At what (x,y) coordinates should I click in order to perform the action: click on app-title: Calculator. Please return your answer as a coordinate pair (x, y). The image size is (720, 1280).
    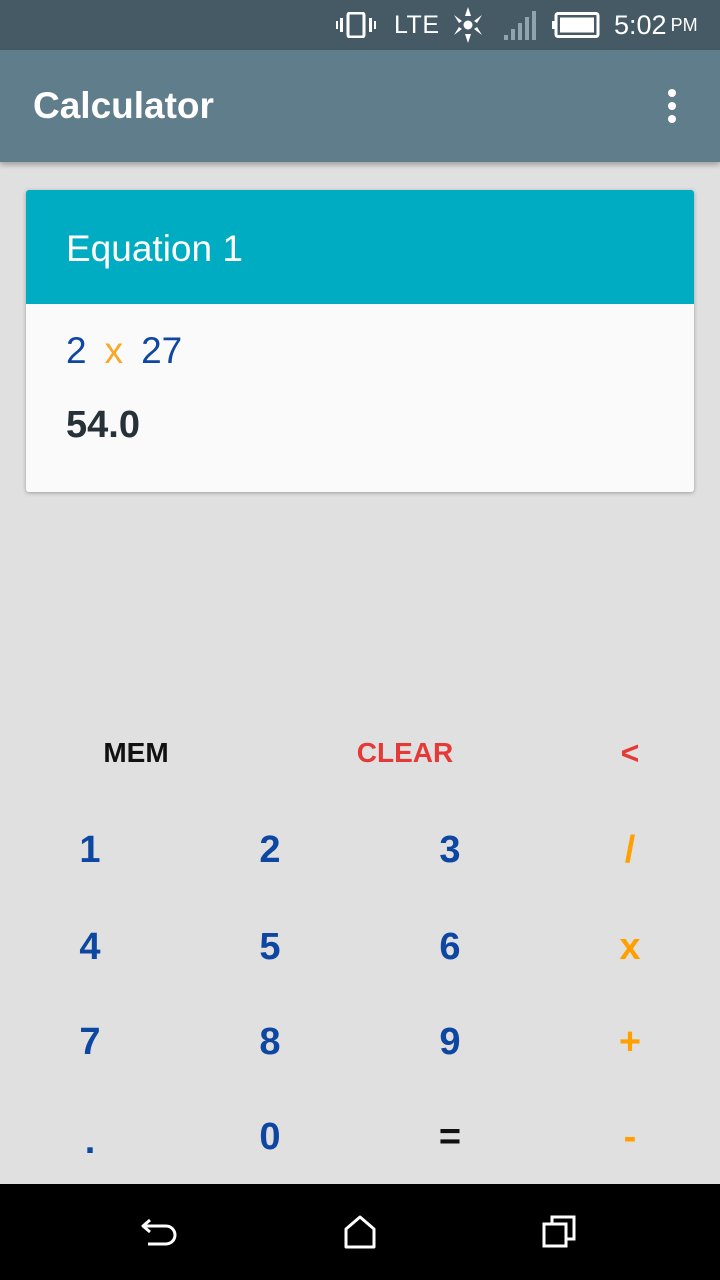
    Looking at the image, I should click on (123, 105).